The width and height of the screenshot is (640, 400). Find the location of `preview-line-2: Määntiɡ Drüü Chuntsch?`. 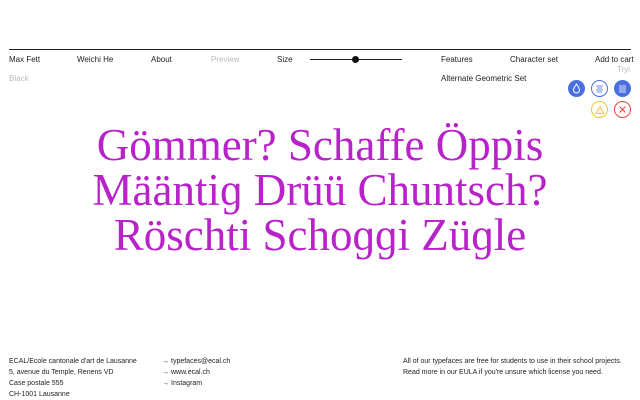

preview-line-2: Määntiɡ Drüü Chuntsch? is located at coordinates (320, 190).